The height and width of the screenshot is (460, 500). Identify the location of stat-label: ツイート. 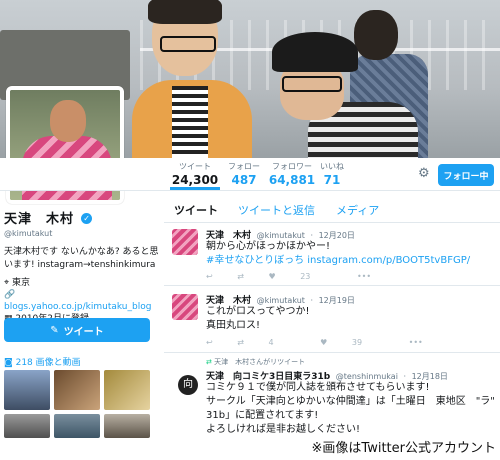
(195, 166).